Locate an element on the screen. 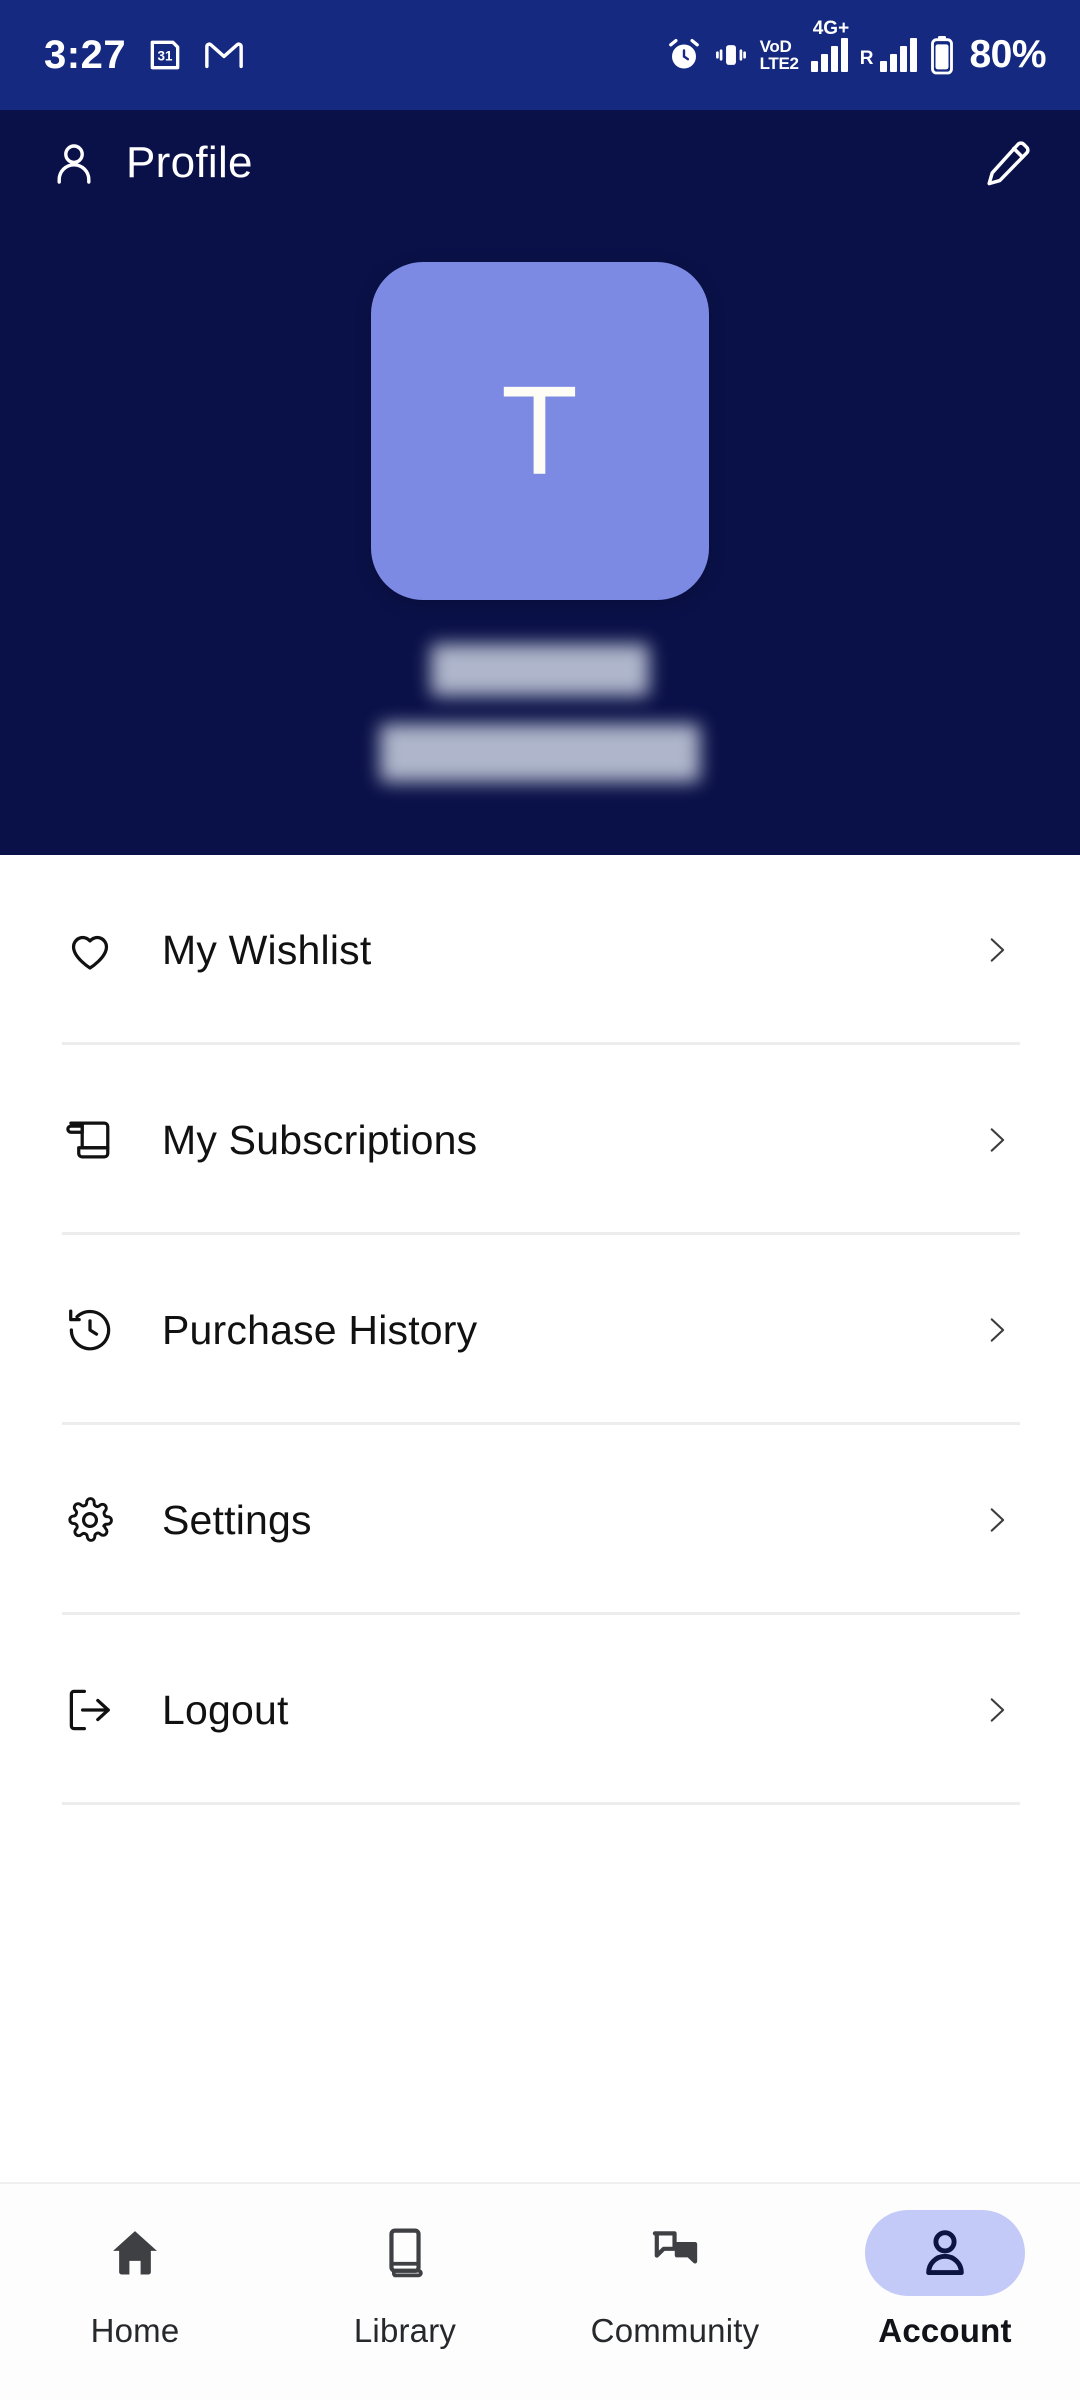 The width and height of the screenshot is (1080, 2400). home-icon is located at coordinates (135, 2253).